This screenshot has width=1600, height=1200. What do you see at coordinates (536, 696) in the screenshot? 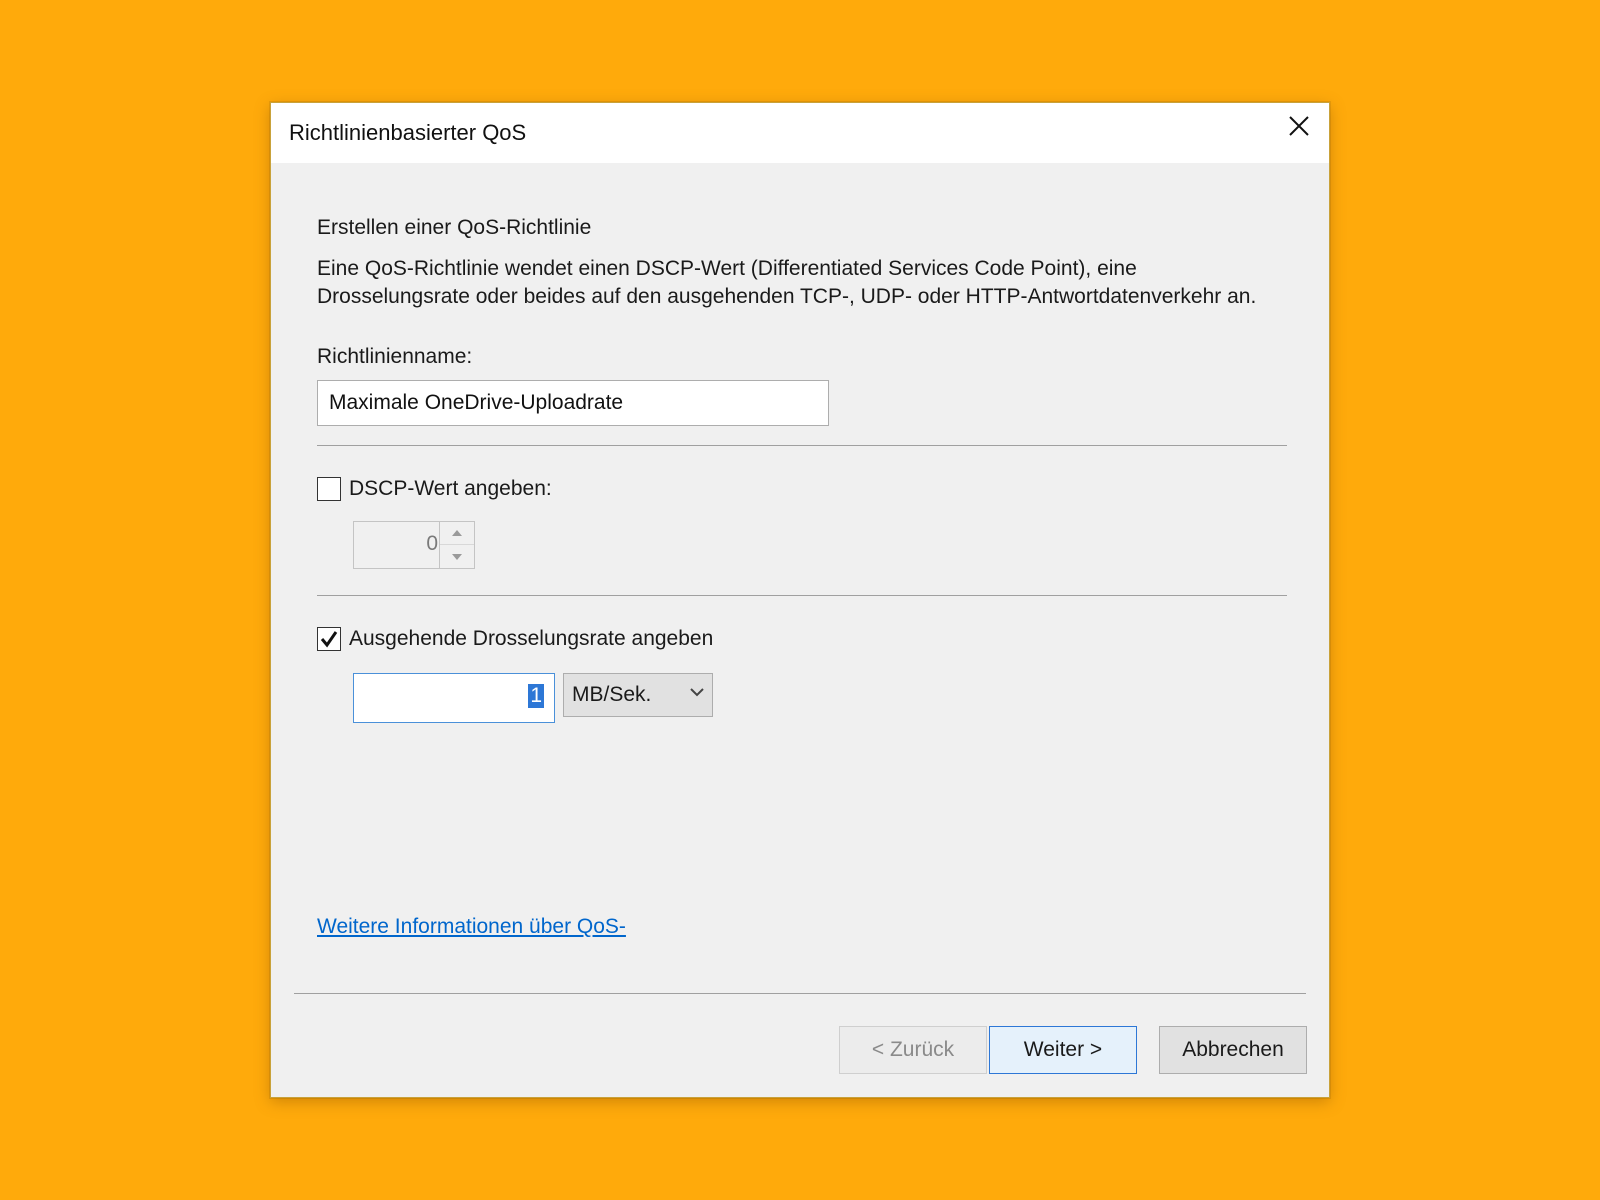
I see `throttle-rate-value: 1` at bounding box center [536, 696].